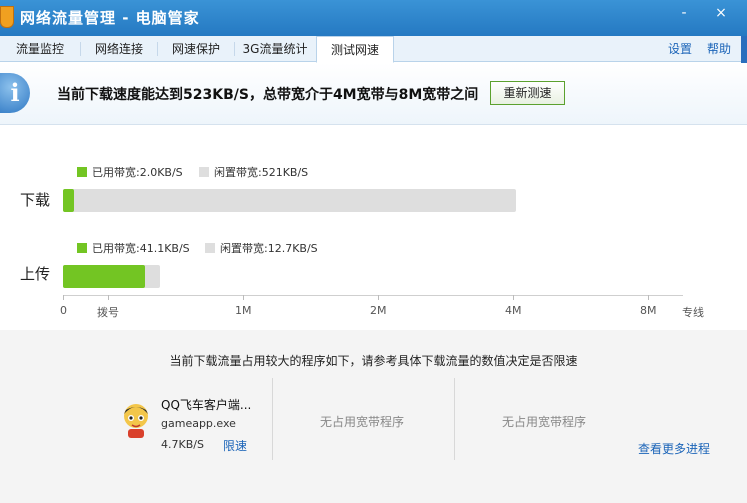  Describe the element at coordinates (15, 93) in the screenshot. I see `info-icon: i` at that location.